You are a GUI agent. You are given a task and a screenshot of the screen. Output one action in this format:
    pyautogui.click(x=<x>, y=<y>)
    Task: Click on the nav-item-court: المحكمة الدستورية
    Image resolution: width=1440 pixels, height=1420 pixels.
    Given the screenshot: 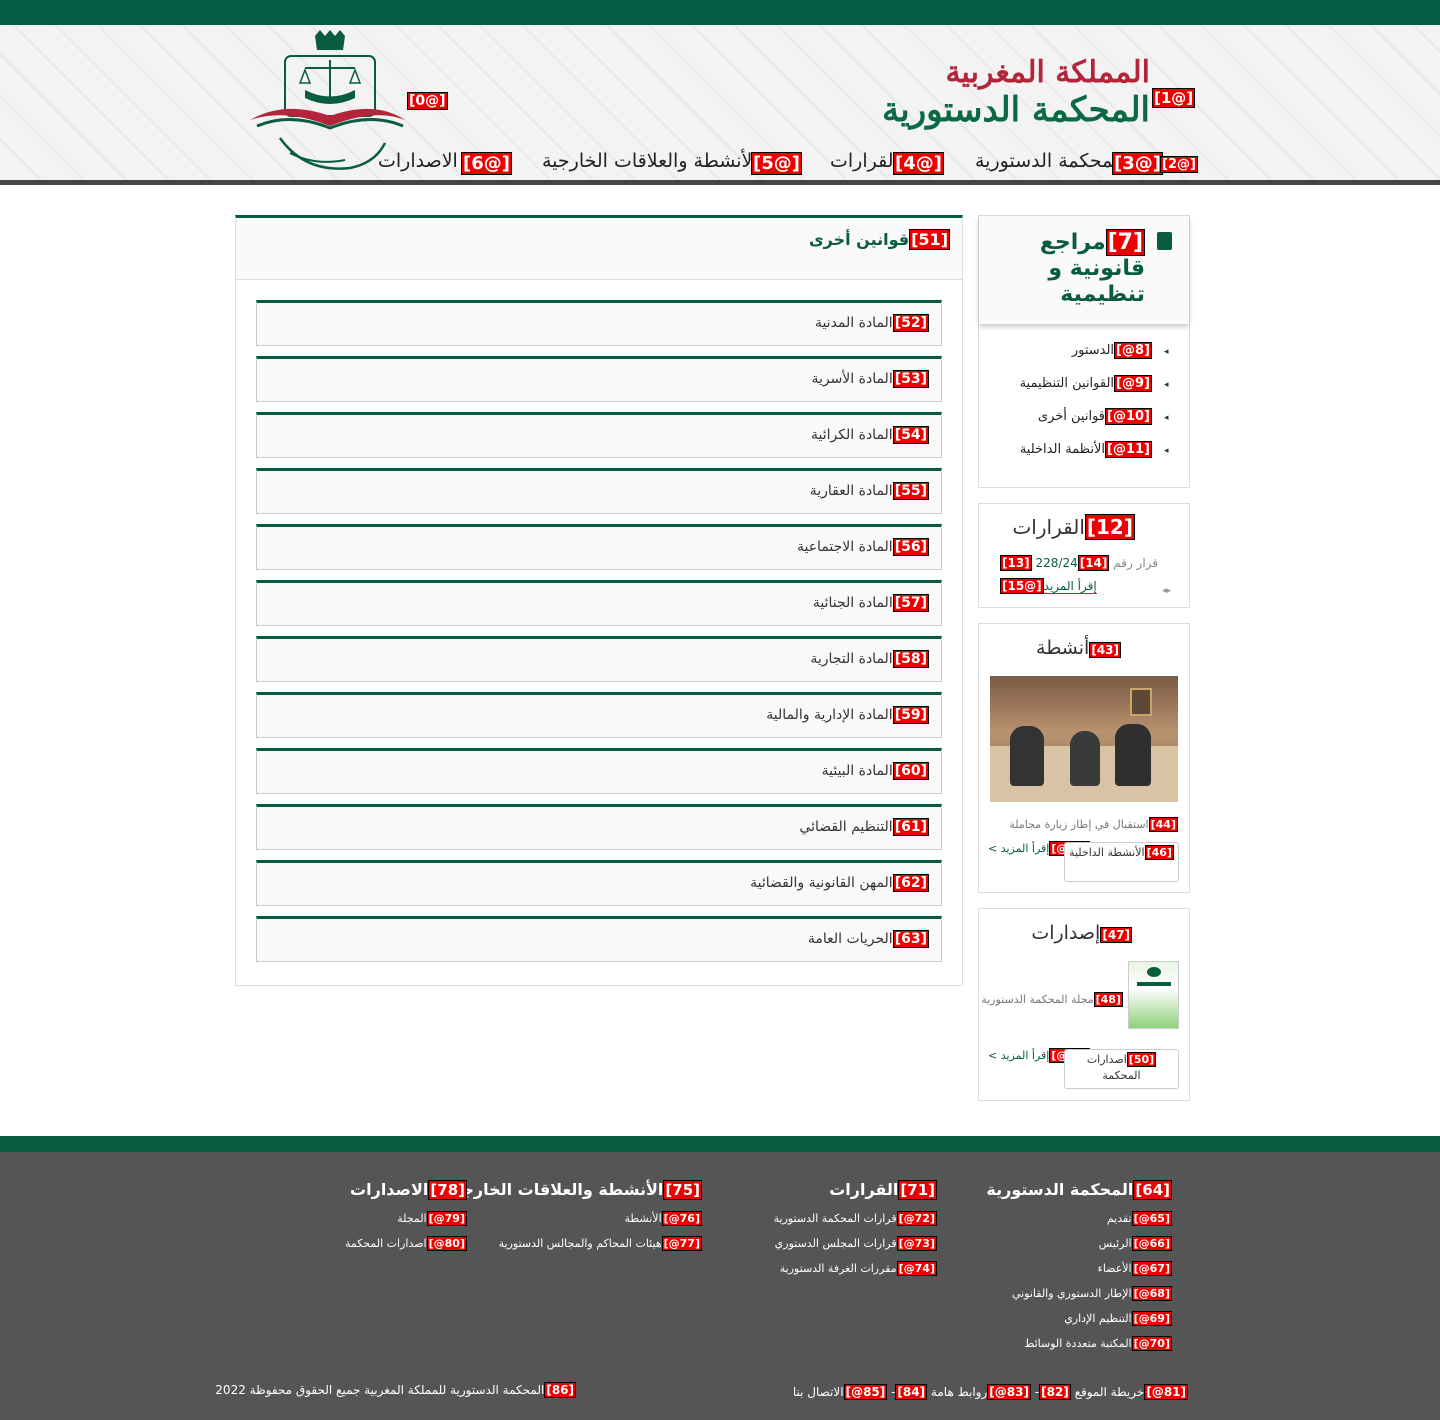 What is the action you would take?
    pyautogui.click(x=1049, y=161)
    